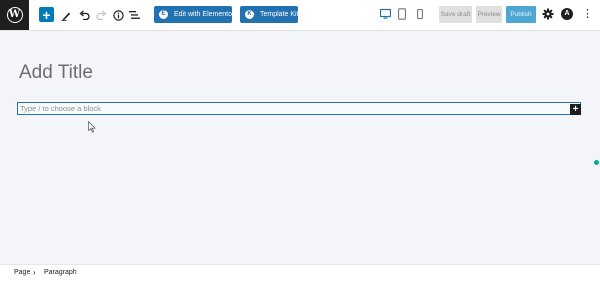 This screenshot has width=600, height=281. What do you see at coordinates (489, 14) in the screenshot?
I see `preview-button: Preview` at bounding box center [489, 14].